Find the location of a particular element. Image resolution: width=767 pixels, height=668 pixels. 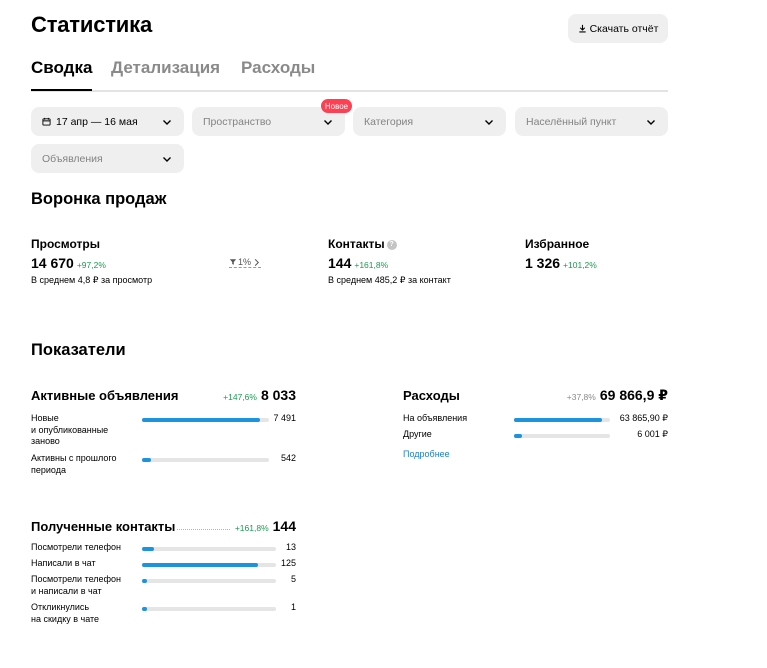

city-filter-label: Населённый пункт is located at coordinates (571, 121).